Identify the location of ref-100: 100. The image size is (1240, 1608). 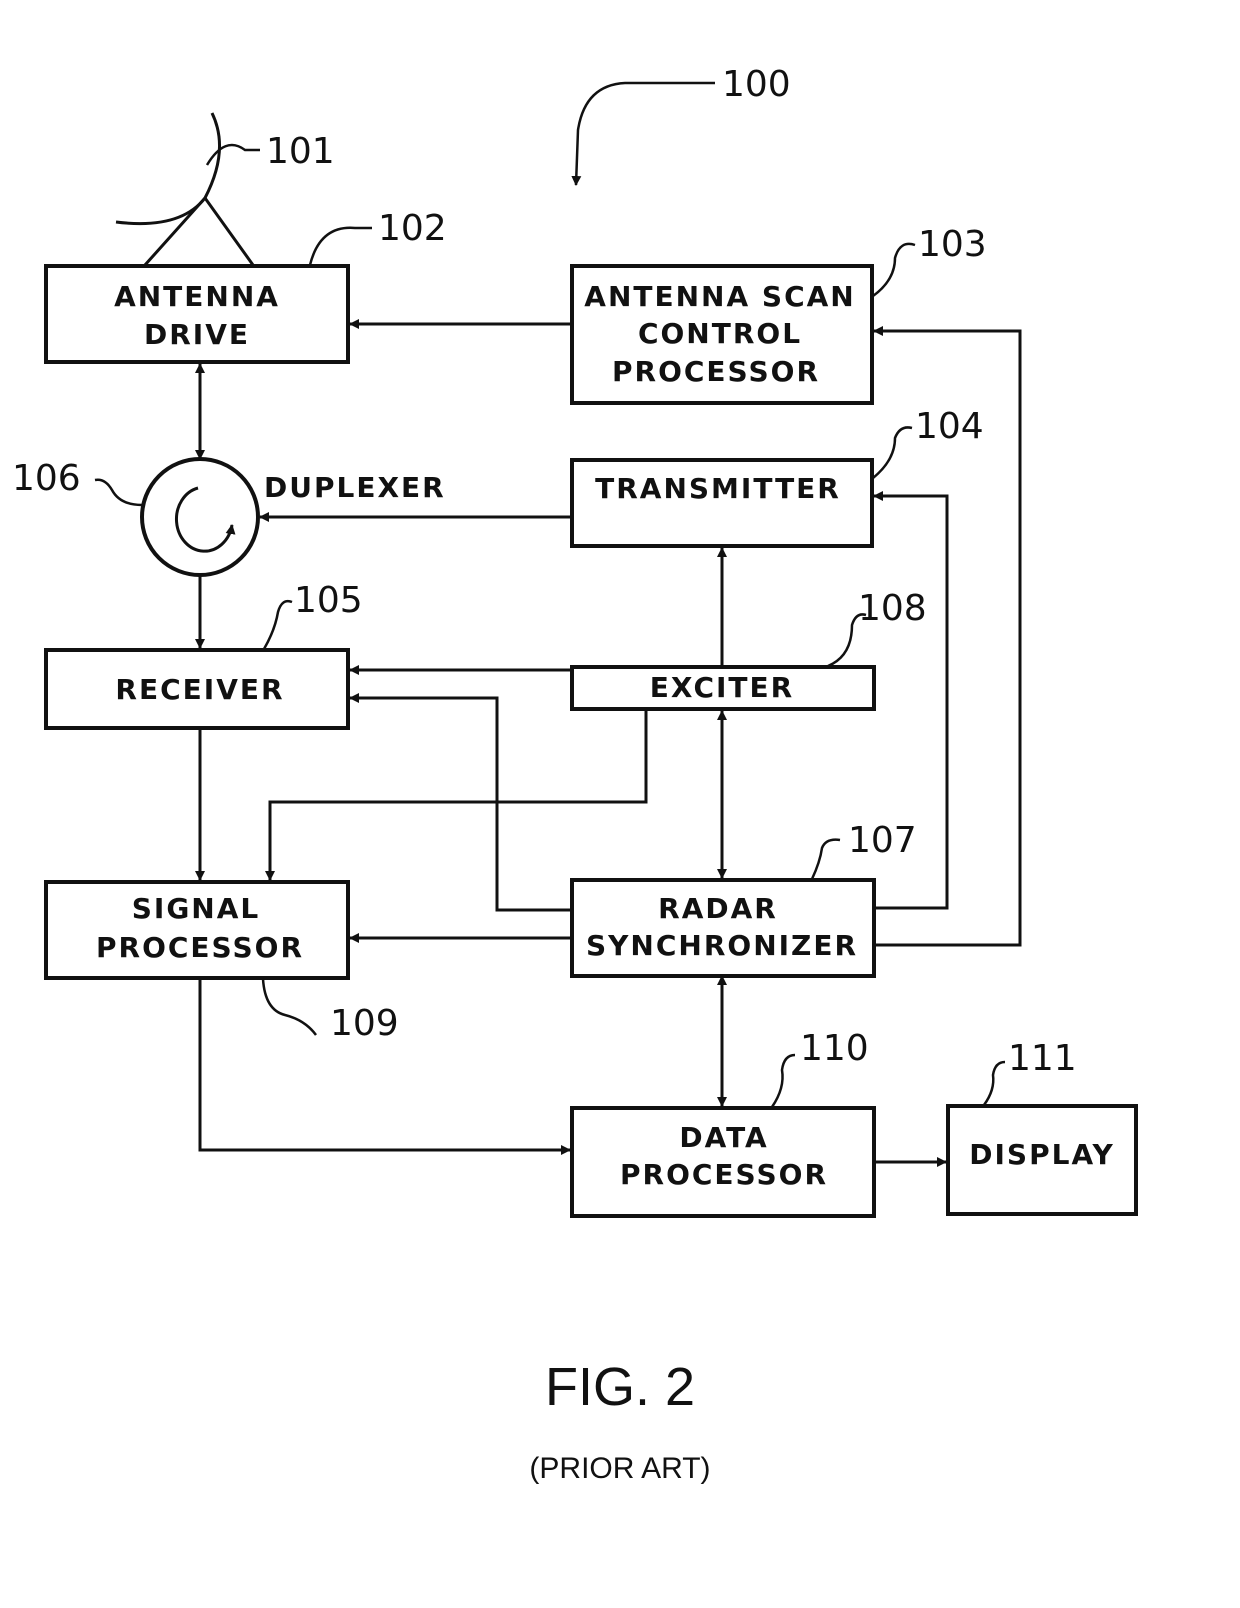
(756, 84).